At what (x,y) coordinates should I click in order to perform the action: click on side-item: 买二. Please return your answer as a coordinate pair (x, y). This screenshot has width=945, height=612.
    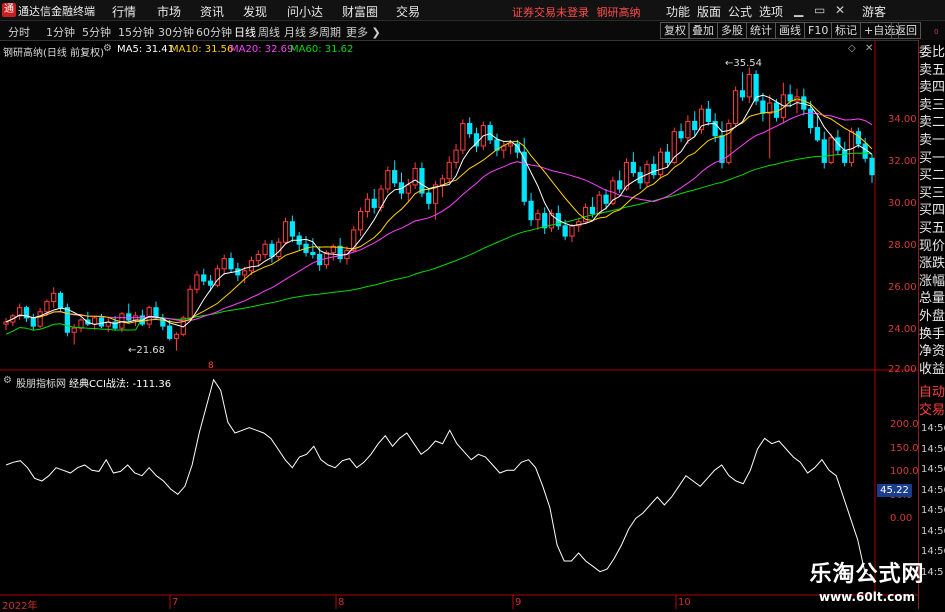
    Looking at the image, I should click on (932, 176).